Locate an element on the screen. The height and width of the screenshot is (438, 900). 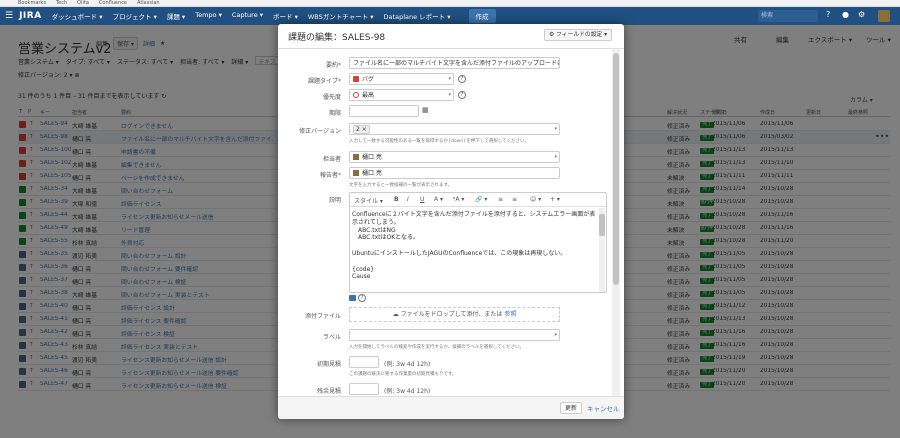
assignee-select: 樋口 亮 ▾ is located at coordinates (454, 157).